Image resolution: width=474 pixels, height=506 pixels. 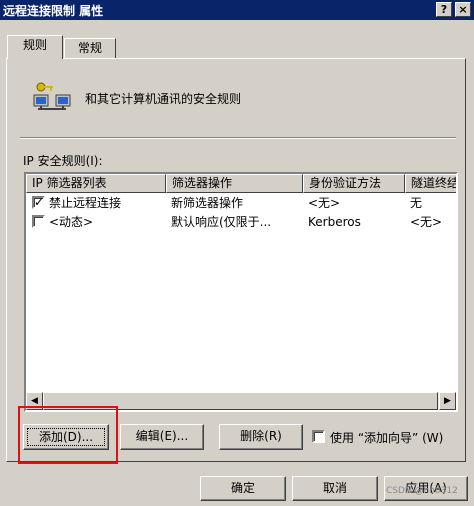 What do you see at coordinates (90, 48) in the screenshot?
I see `tab-general: 常规` at bounding box center [90, 48].